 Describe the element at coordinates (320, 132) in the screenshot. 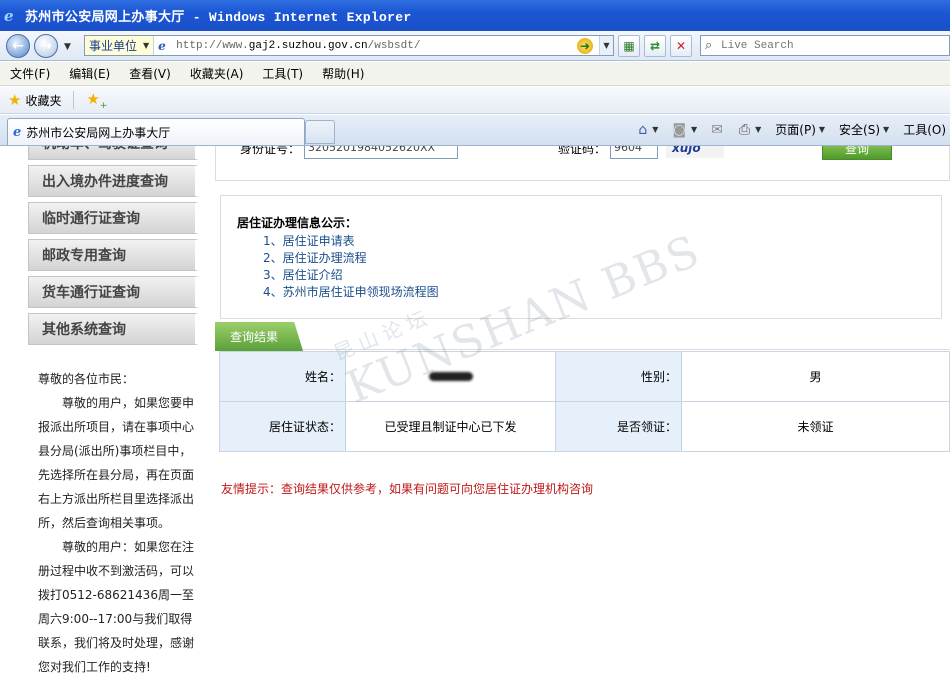

I see `new-tab-button` at that location.